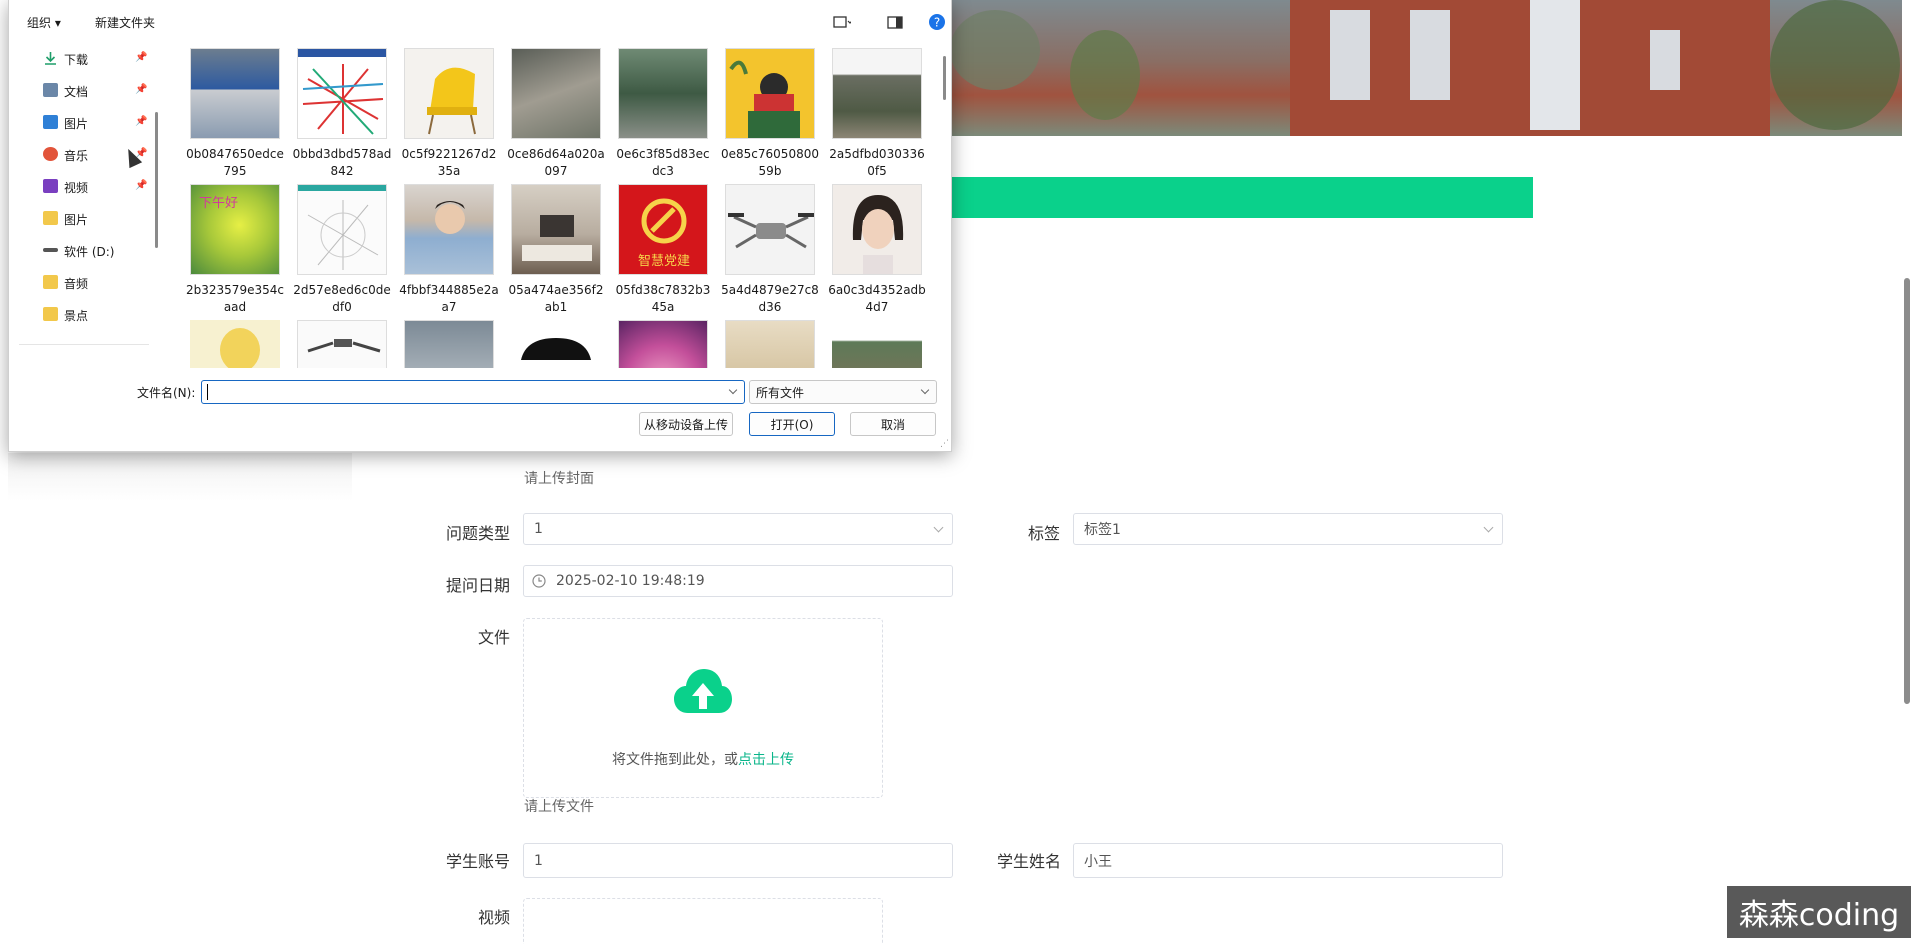 The image size is (1920, 944). What do you see at coordinates (556, 298) in the screenshot?
I see `file-name: 05a474ae356f2ab1` at bounding box center [556, 298].